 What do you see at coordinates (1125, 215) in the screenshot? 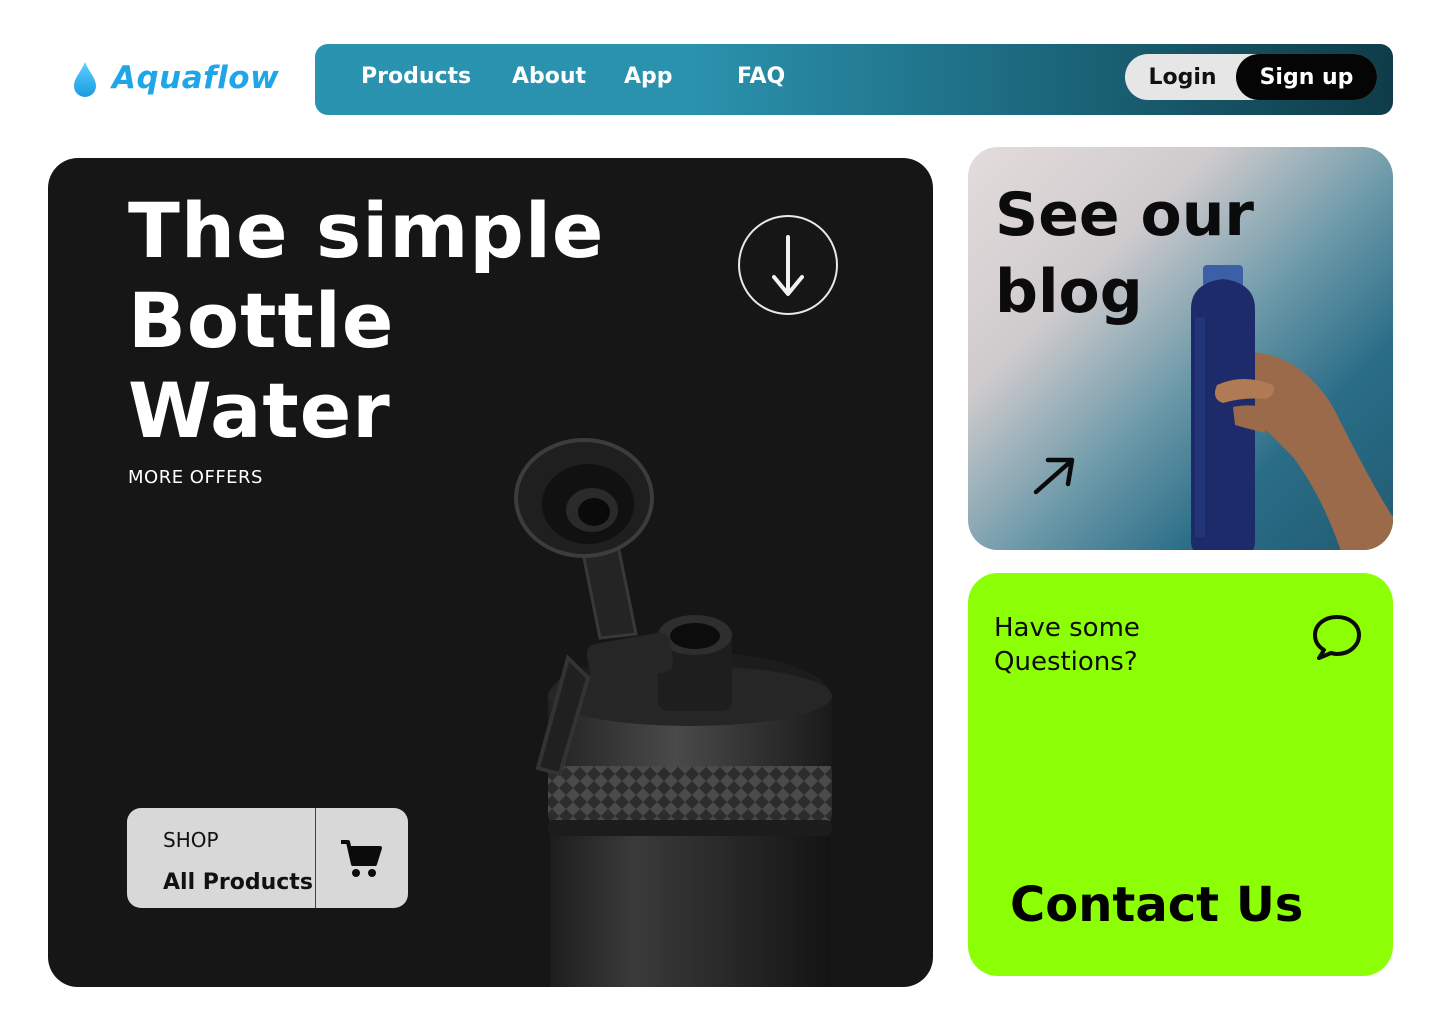
I see `blog-title-line: See our` at bounding box center [1125, 215].